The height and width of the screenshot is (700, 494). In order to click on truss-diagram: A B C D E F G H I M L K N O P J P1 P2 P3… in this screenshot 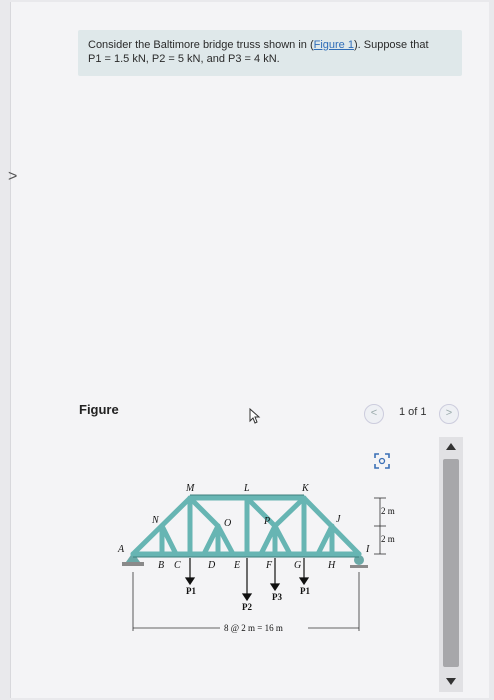, I will do `click(256, 558)`.